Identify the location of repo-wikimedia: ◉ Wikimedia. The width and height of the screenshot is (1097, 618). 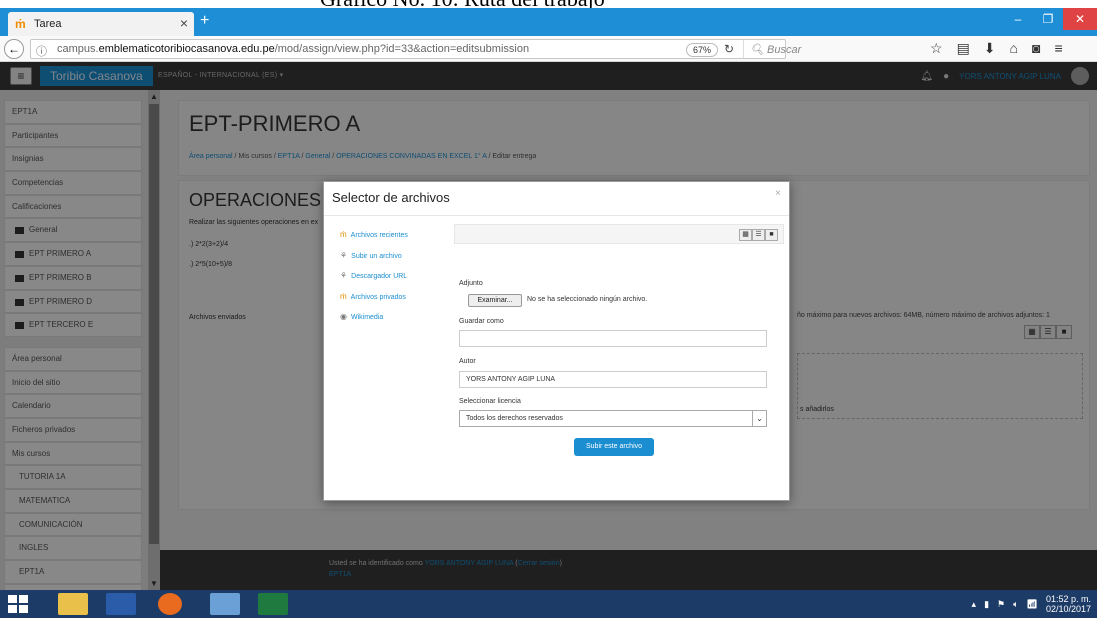
(361, 316).